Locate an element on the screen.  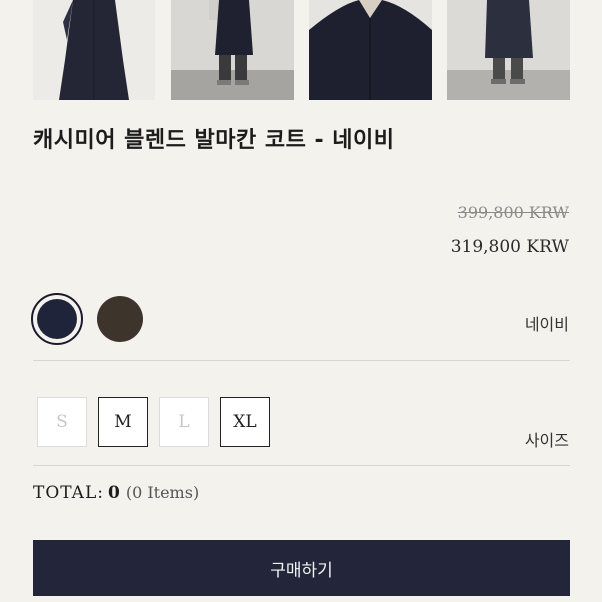
selected-color-label: 네이비 is located at coordinates (546, 324).